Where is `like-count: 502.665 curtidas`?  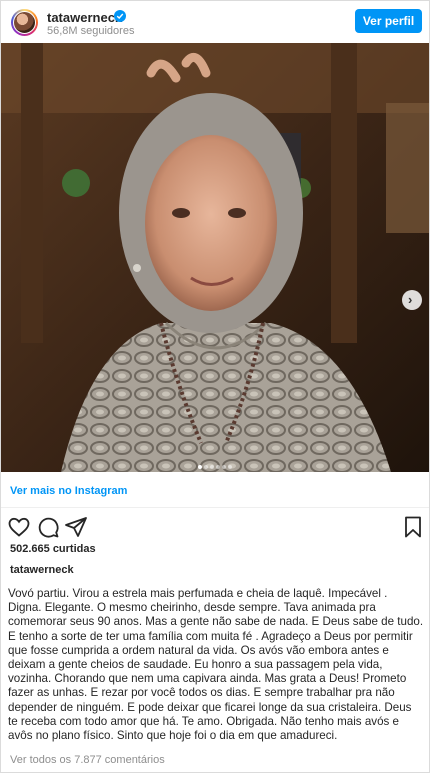
like-count: 502.665 curtidas is located at coordinates (53, 549).